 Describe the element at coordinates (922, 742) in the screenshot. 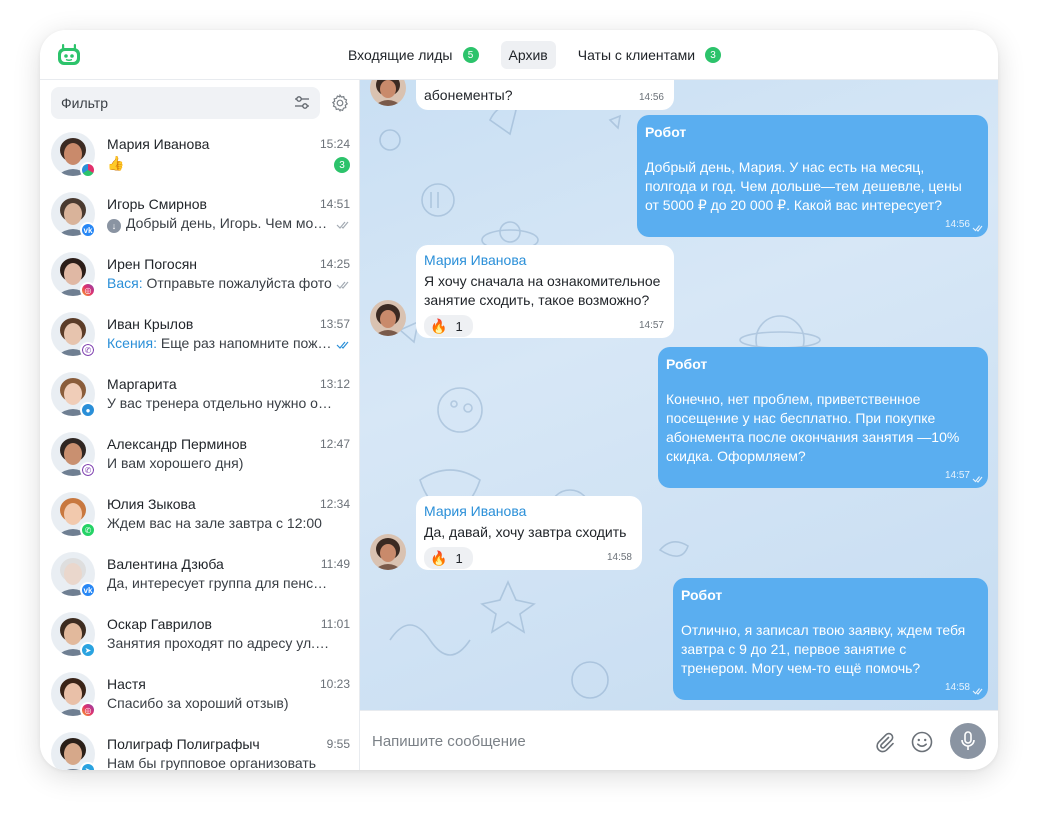

I see `emoji-icon` at that location.